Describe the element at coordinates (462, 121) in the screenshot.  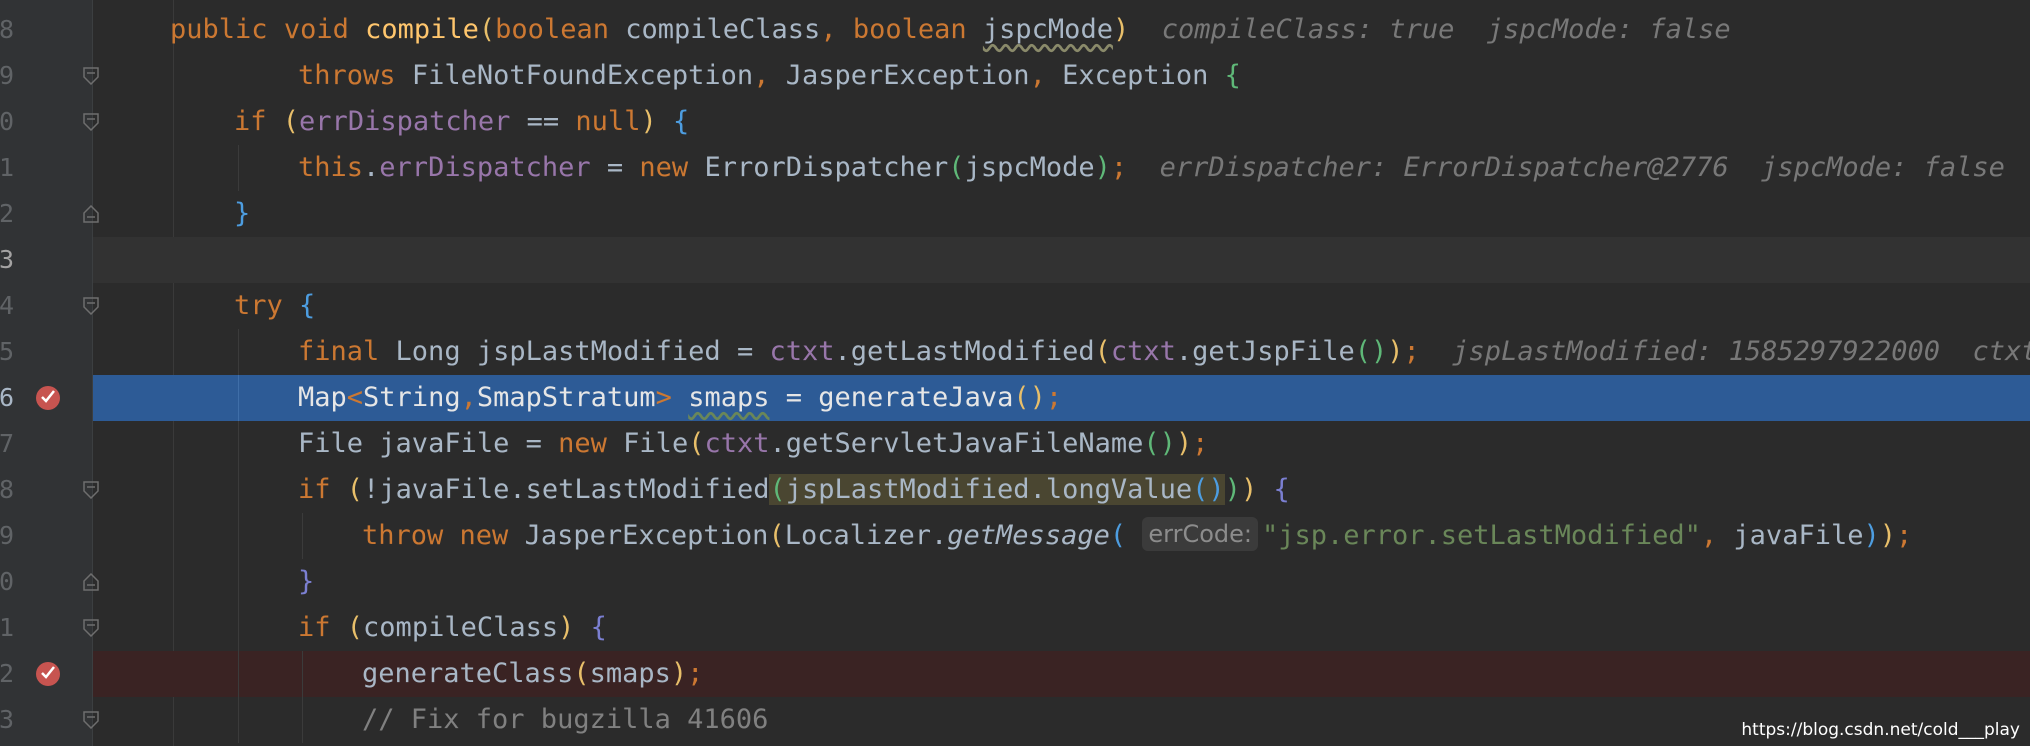
I see `code-text: if (errDispatcher == null) {` at that location.